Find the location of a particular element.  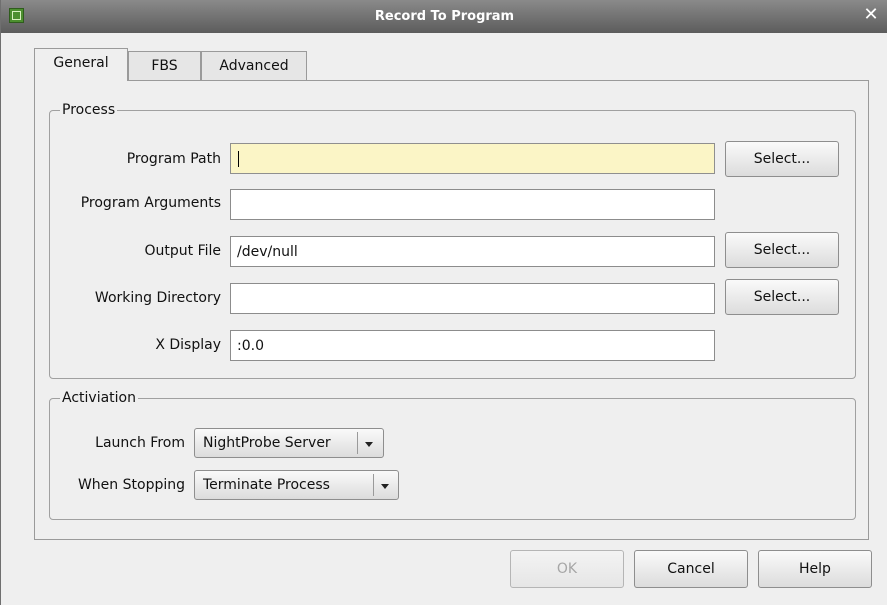

when-stopping-value: Terminate Process is located at coordinates (266, 485).